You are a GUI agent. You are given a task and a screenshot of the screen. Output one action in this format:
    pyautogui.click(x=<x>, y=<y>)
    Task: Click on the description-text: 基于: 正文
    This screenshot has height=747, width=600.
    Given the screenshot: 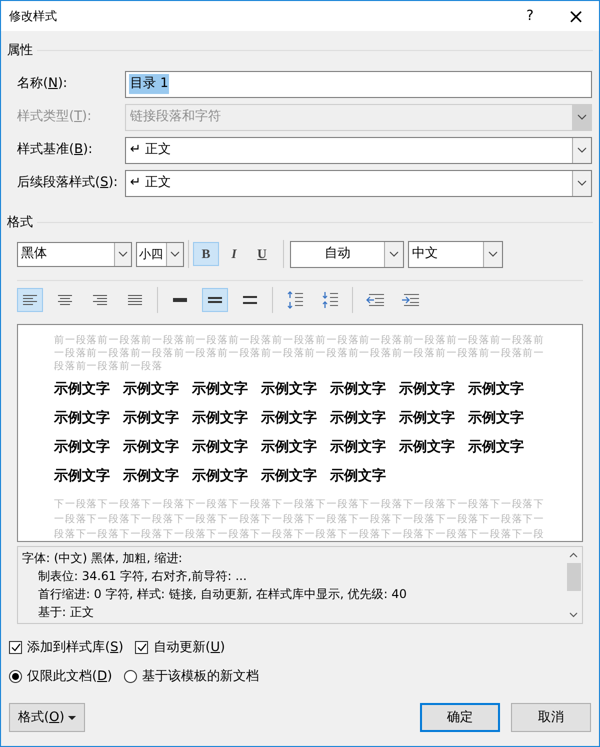 What is the action you would take?
    pyautogui.click(x=65, y=612)
    